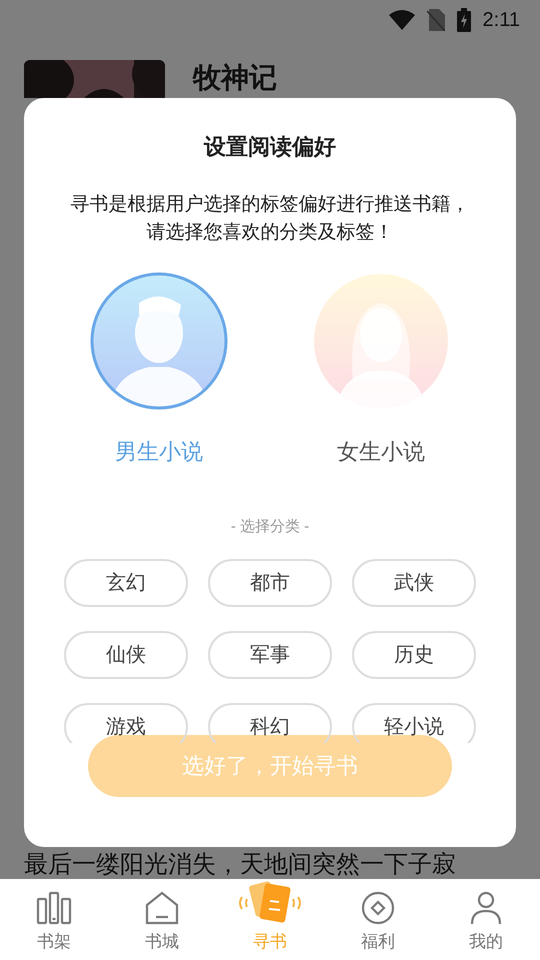 The image size is (540, 960). Describe the element at coordinates (378, 907) in the screenshot. I see `coin-icon` at that location.